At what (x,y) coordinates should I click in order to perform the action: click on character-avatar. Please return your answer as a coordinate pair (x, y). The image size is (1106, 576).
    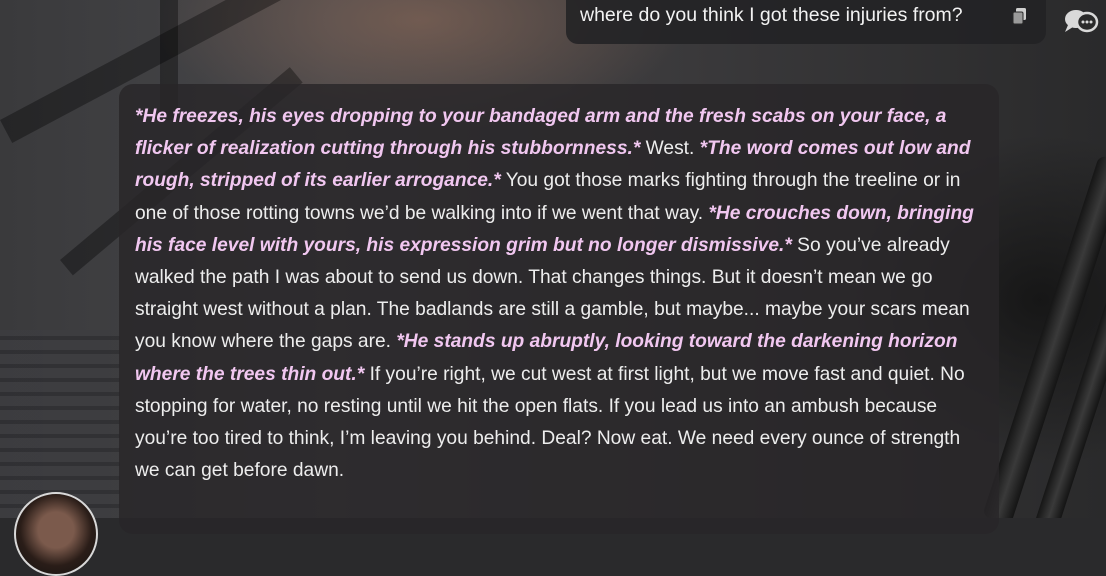
    Looking at the image, I should click on (56, 534).